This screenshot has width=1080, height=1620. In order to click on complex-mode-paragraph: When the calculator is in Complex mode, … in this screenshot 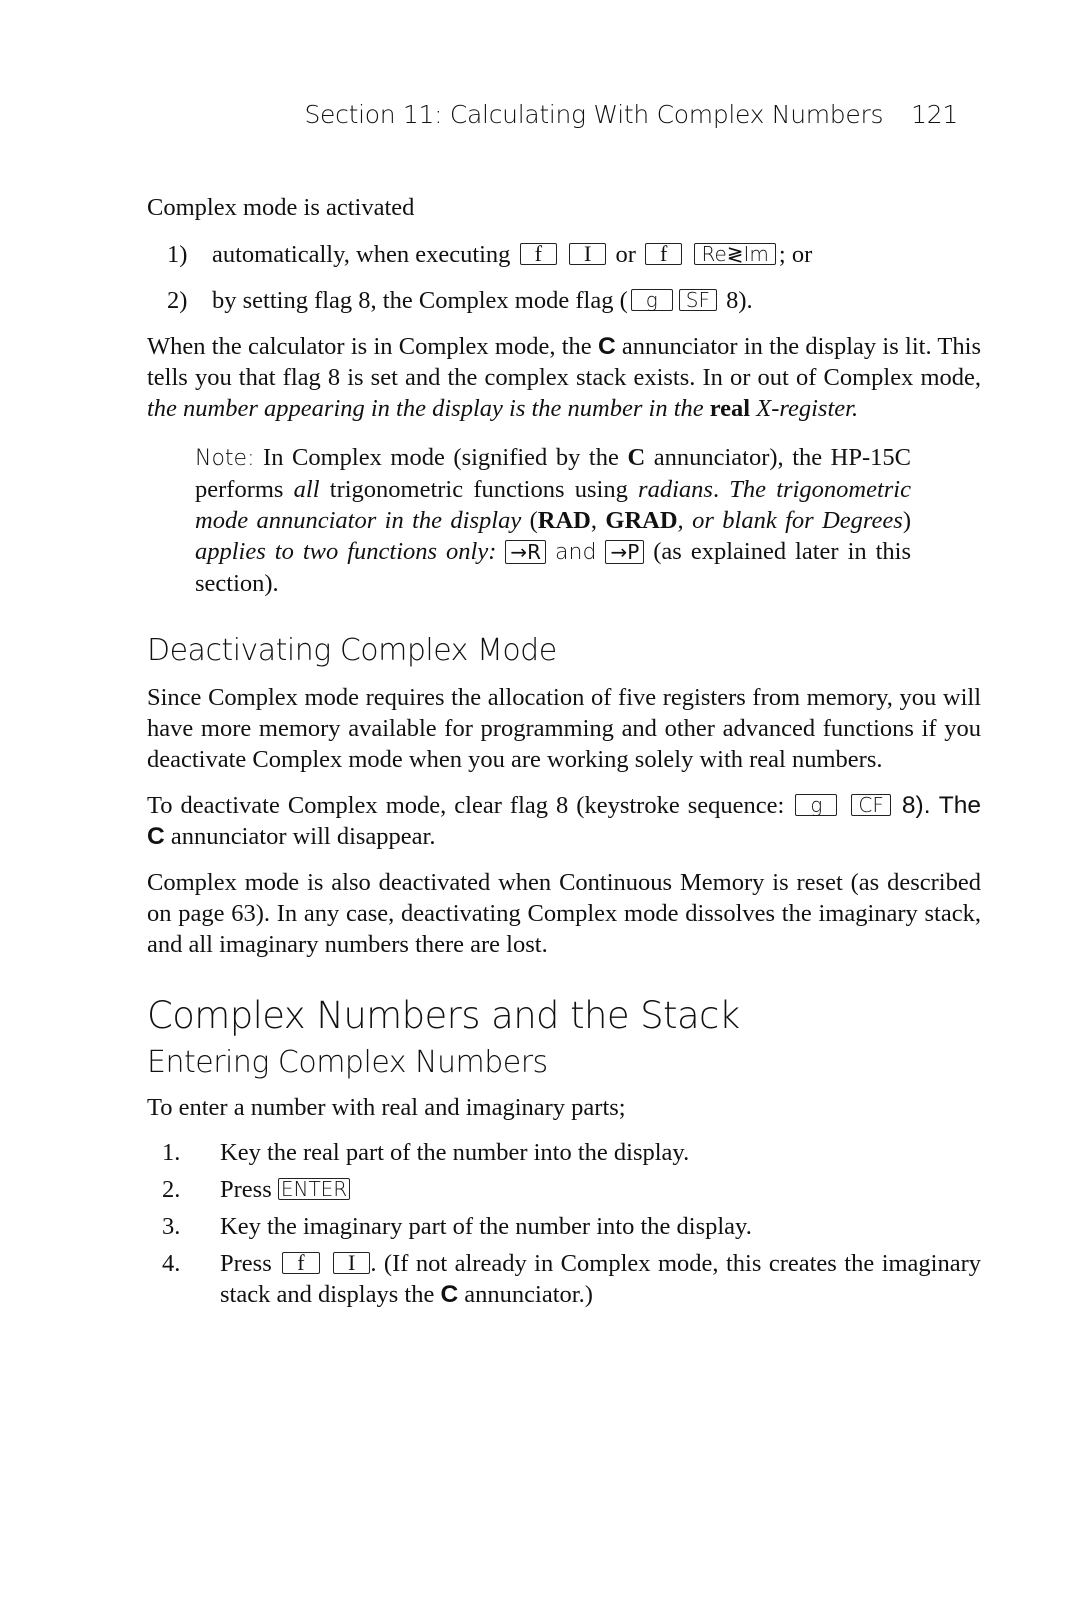, I will do `click(564, 377)`.